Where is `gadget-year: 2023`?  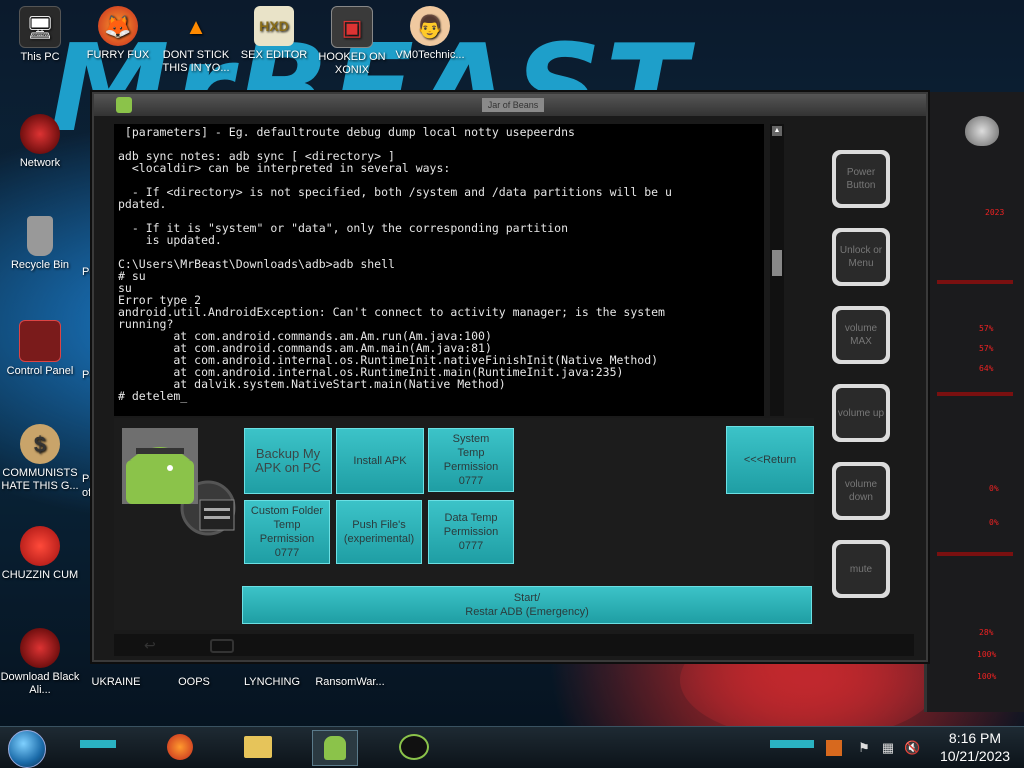
gadget-year: 2023 is located at coordinates (995, 212).